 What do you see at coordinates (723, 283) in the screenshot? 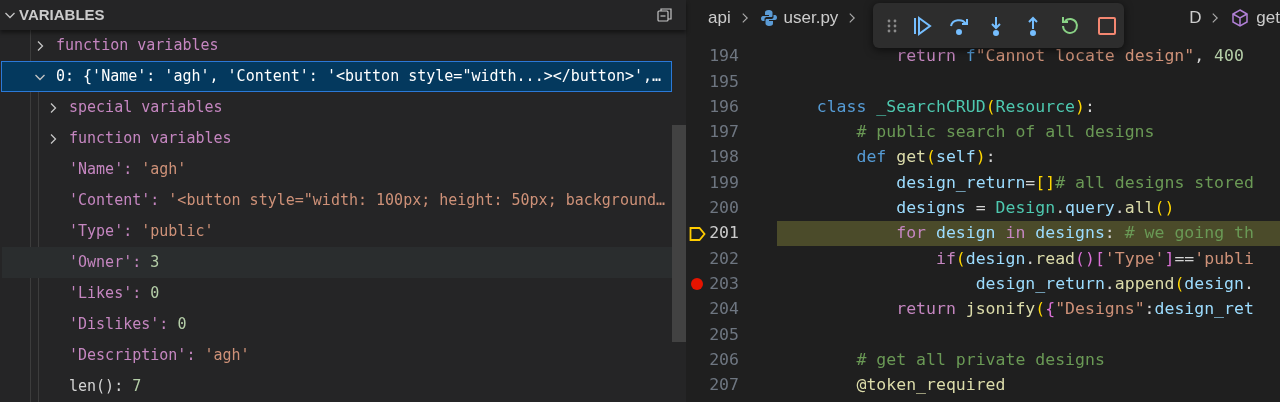
I see `line-number: 203` at bounding box center [723, 283].